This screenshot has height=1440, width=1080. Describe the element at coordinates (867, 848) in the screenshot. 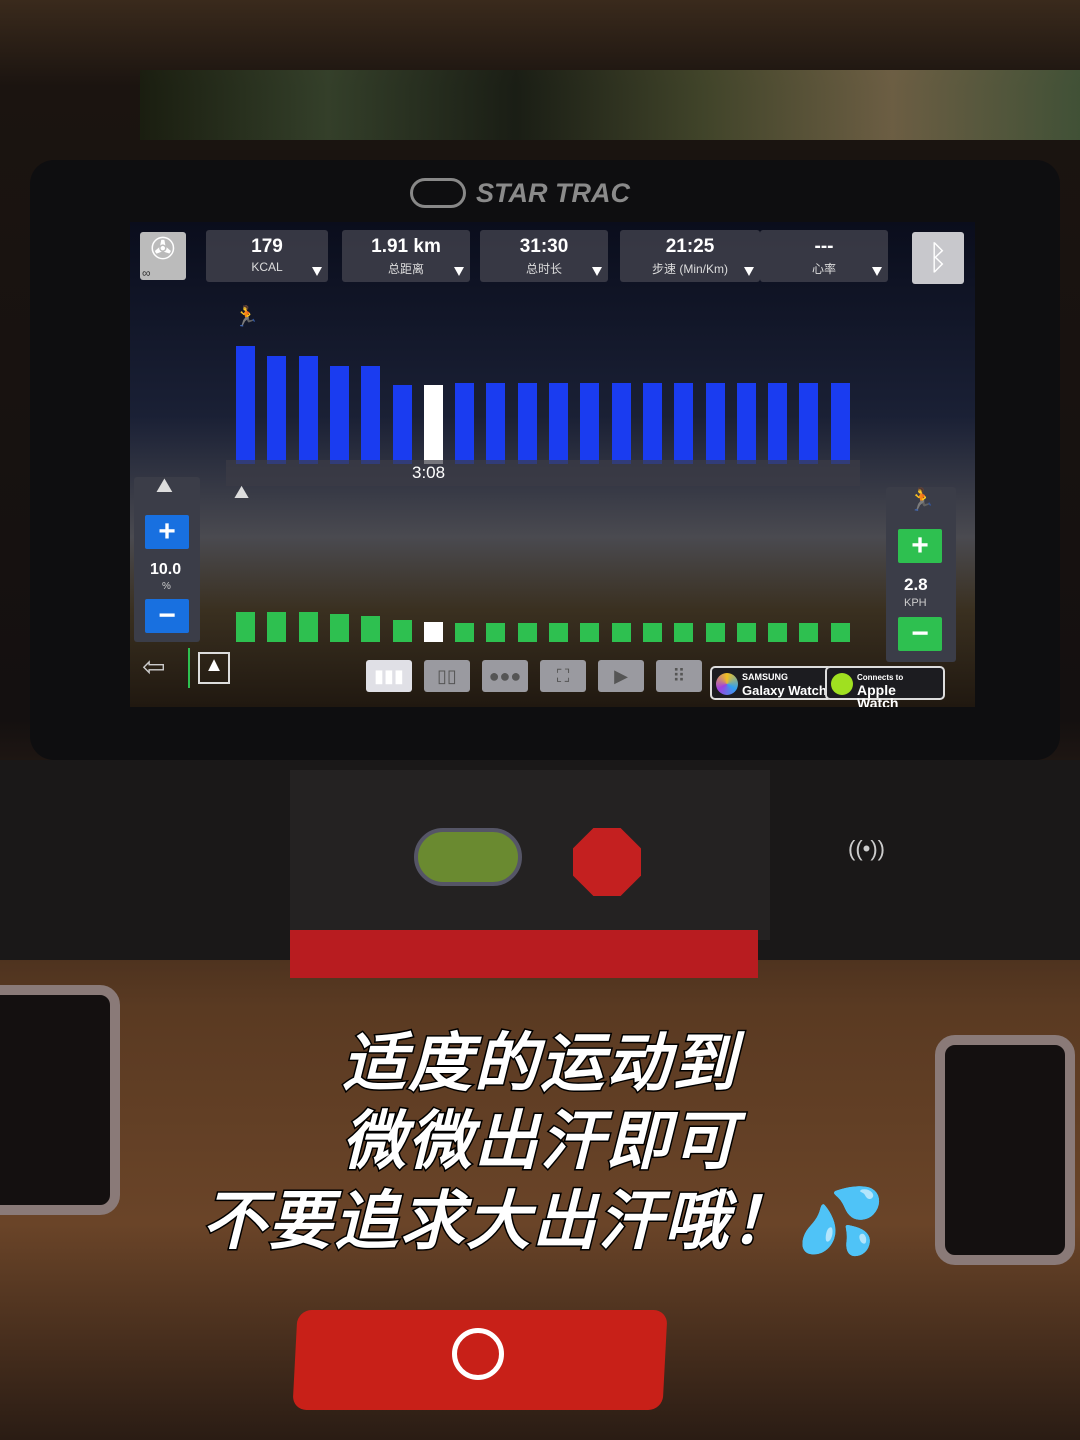

I see `nfc-icon: ((•))` at that location.